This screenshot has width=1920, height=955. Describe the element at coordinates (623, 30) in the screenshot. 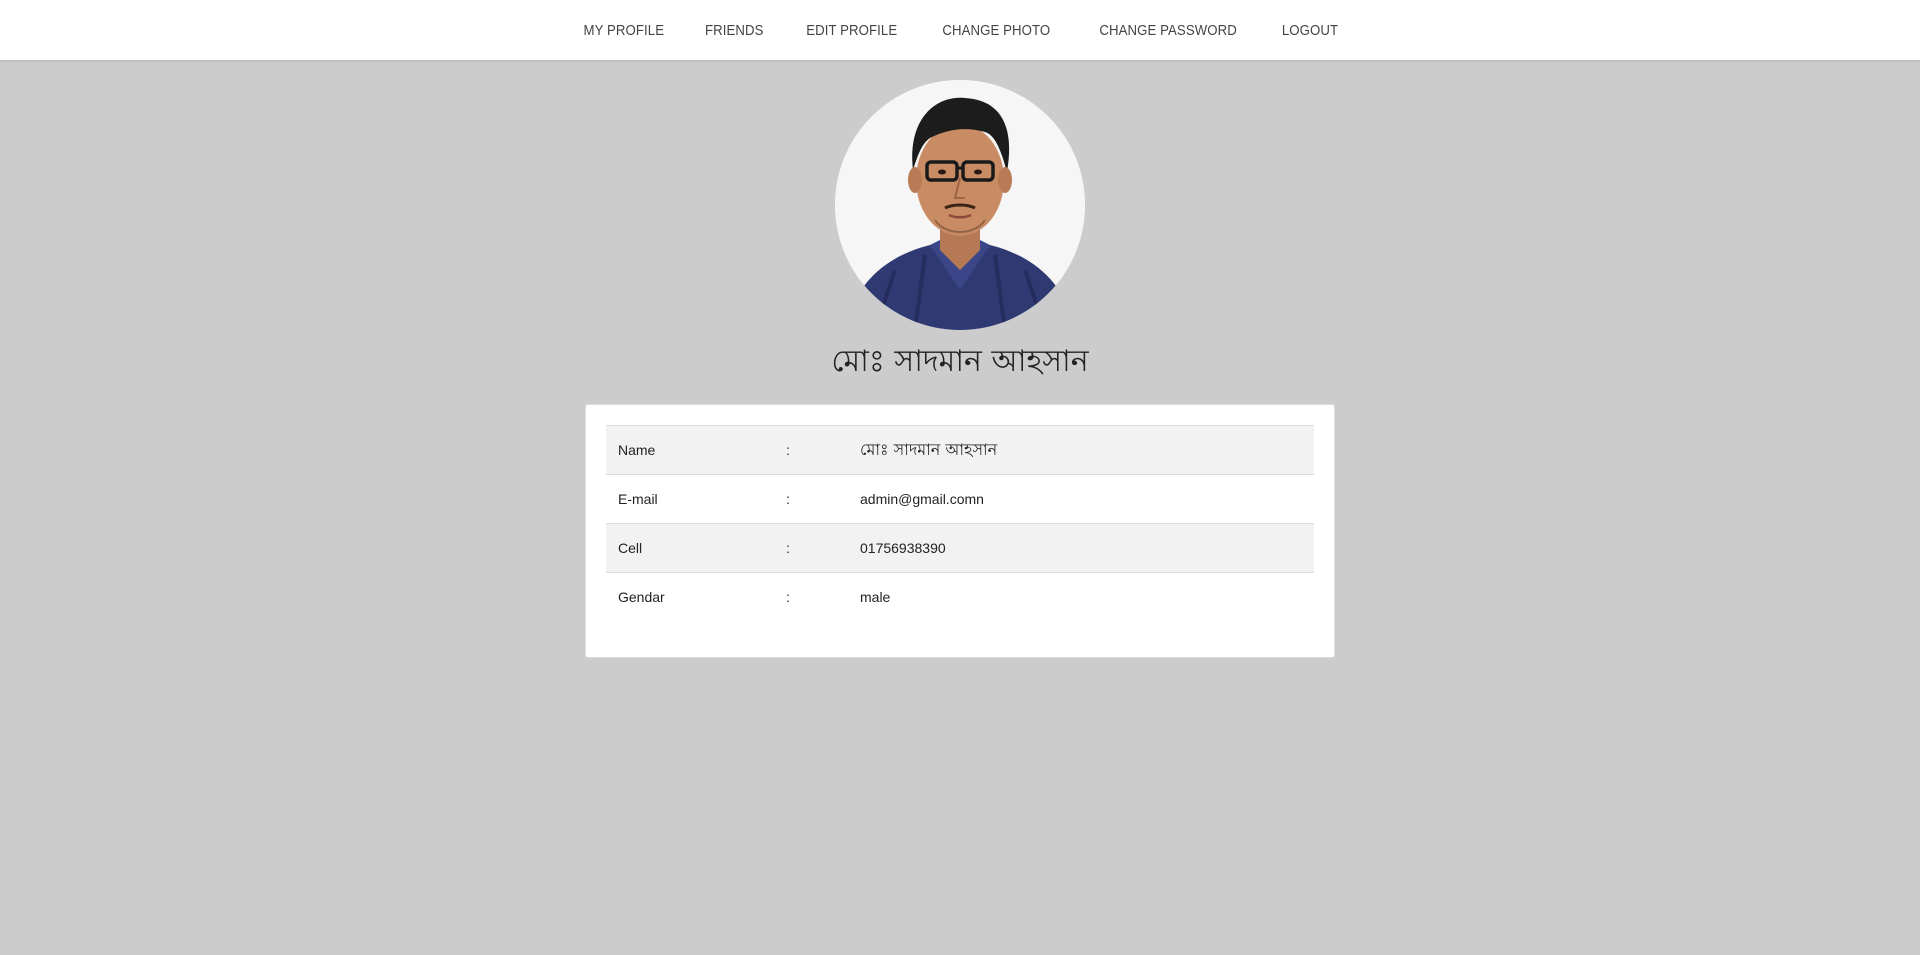

I see `nav-my-profile: MY PROFILE` at that location.